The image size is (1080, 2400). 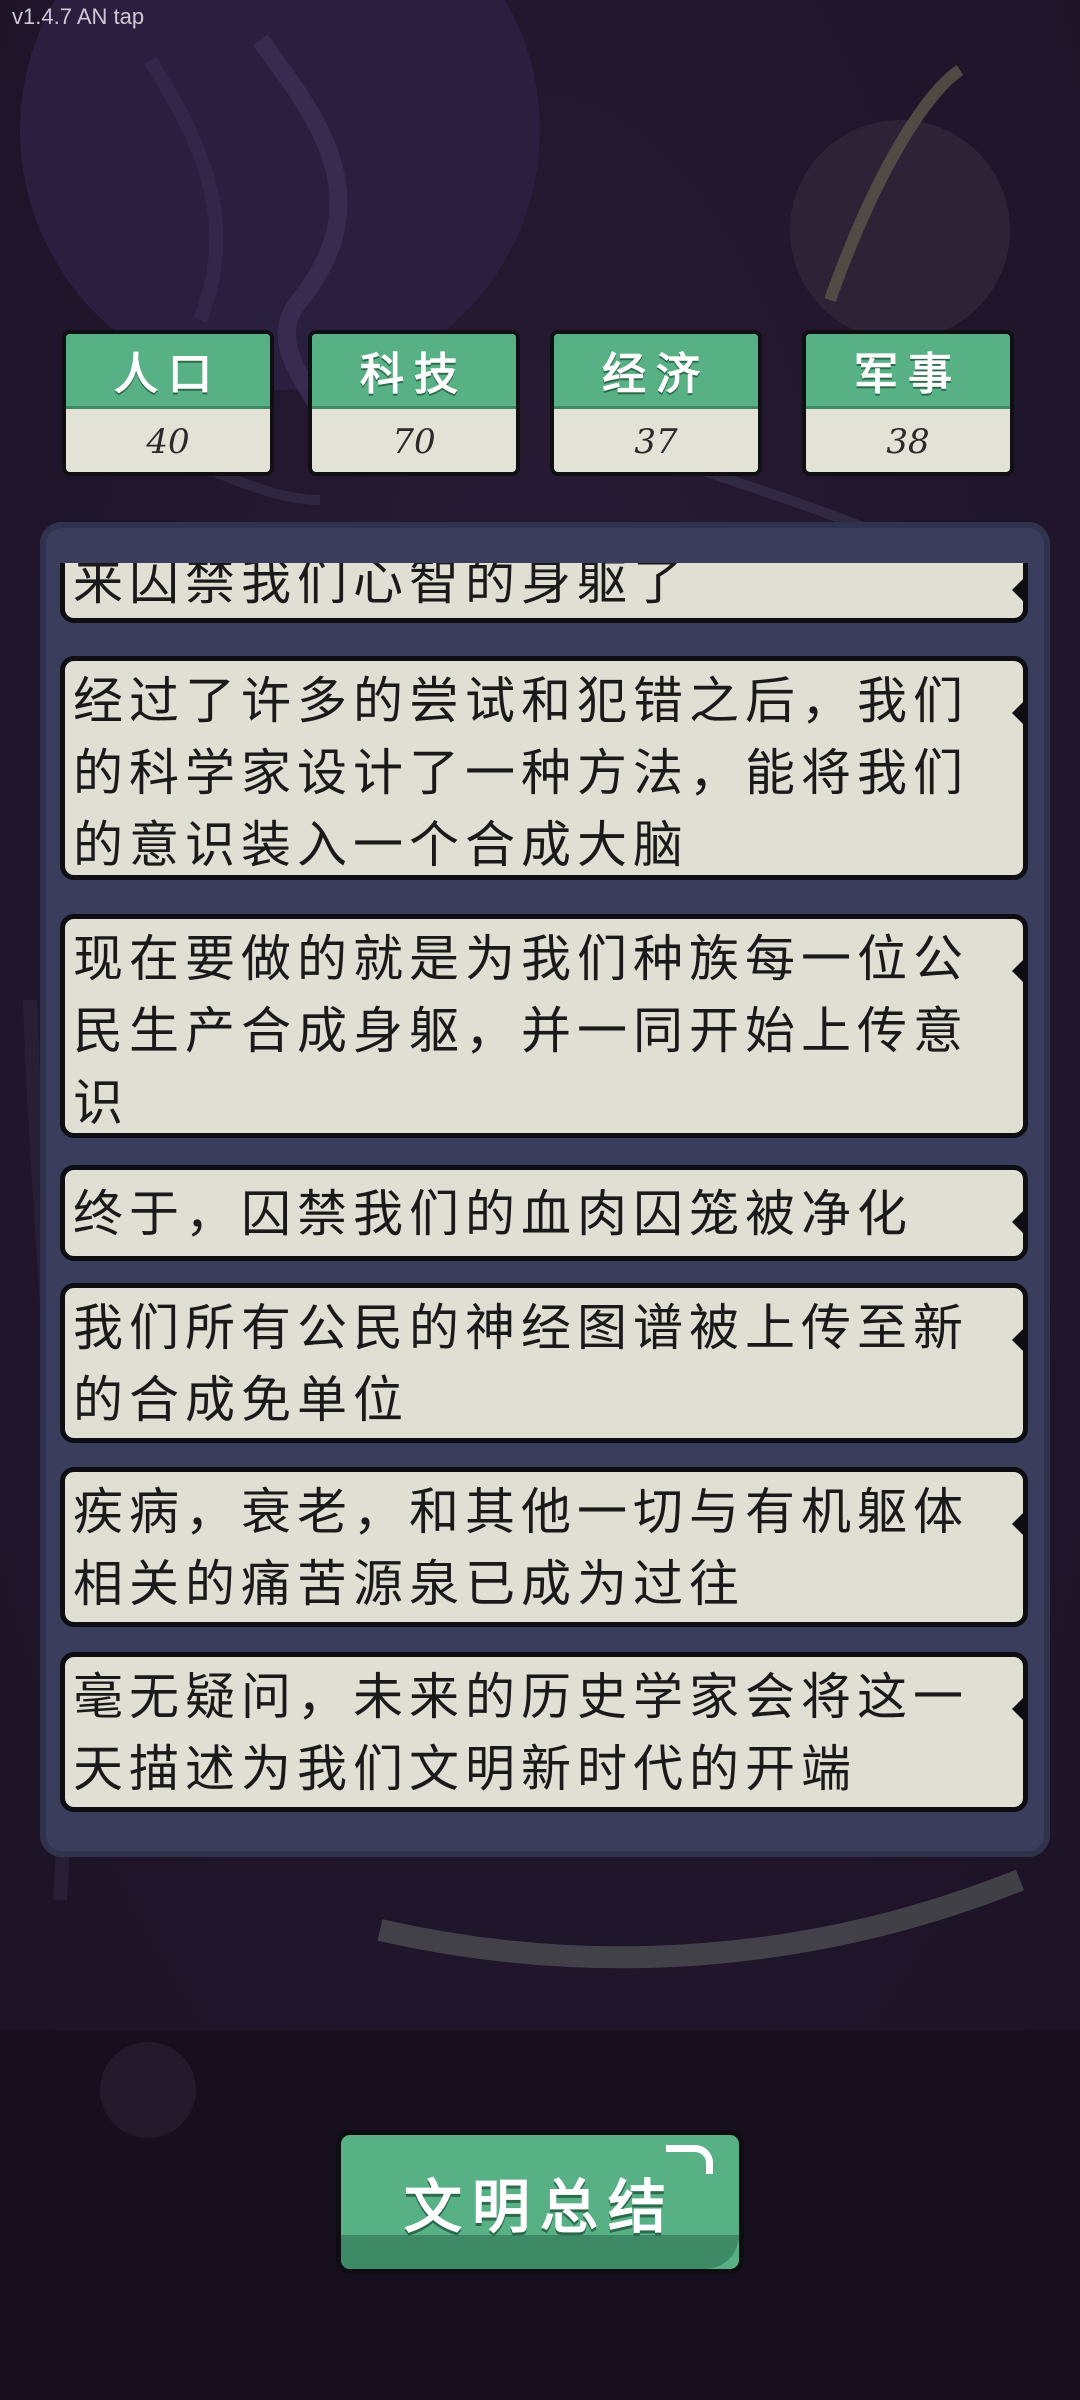 What do you see at coordinates (544, 1732) in the screenshot?
I see `log-message: 毫无疑问，未来的历史学家会将这一天描述为我们文明新时代的开端` at bounding box center [544, 1732].